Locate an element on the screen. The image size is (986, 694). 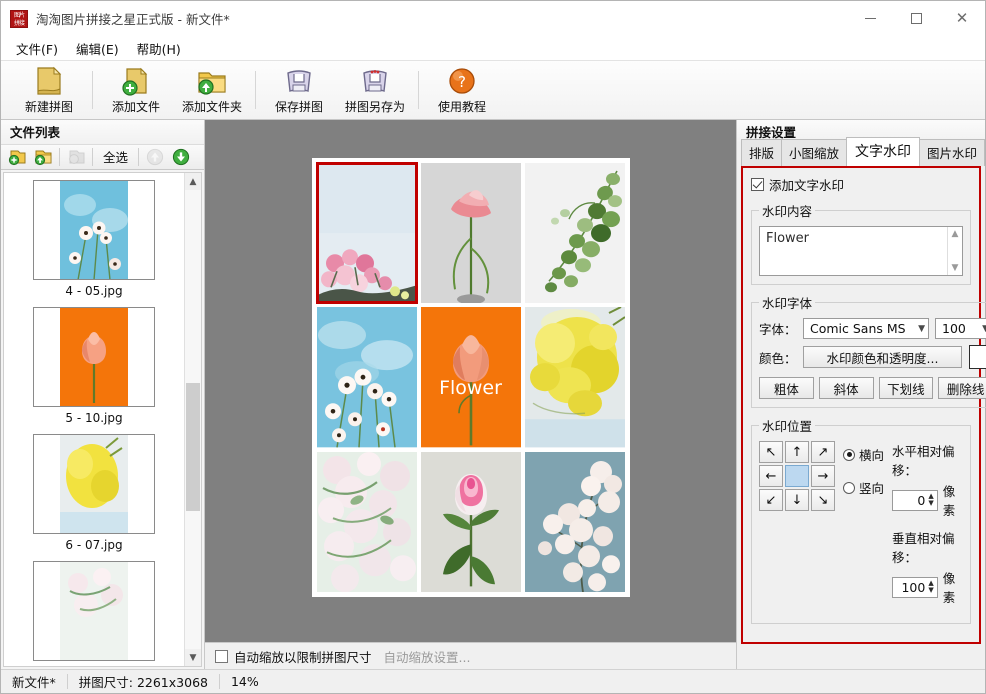
tab-thumbnail-scale: 小图缩放 is located at coordinates (814, 152).